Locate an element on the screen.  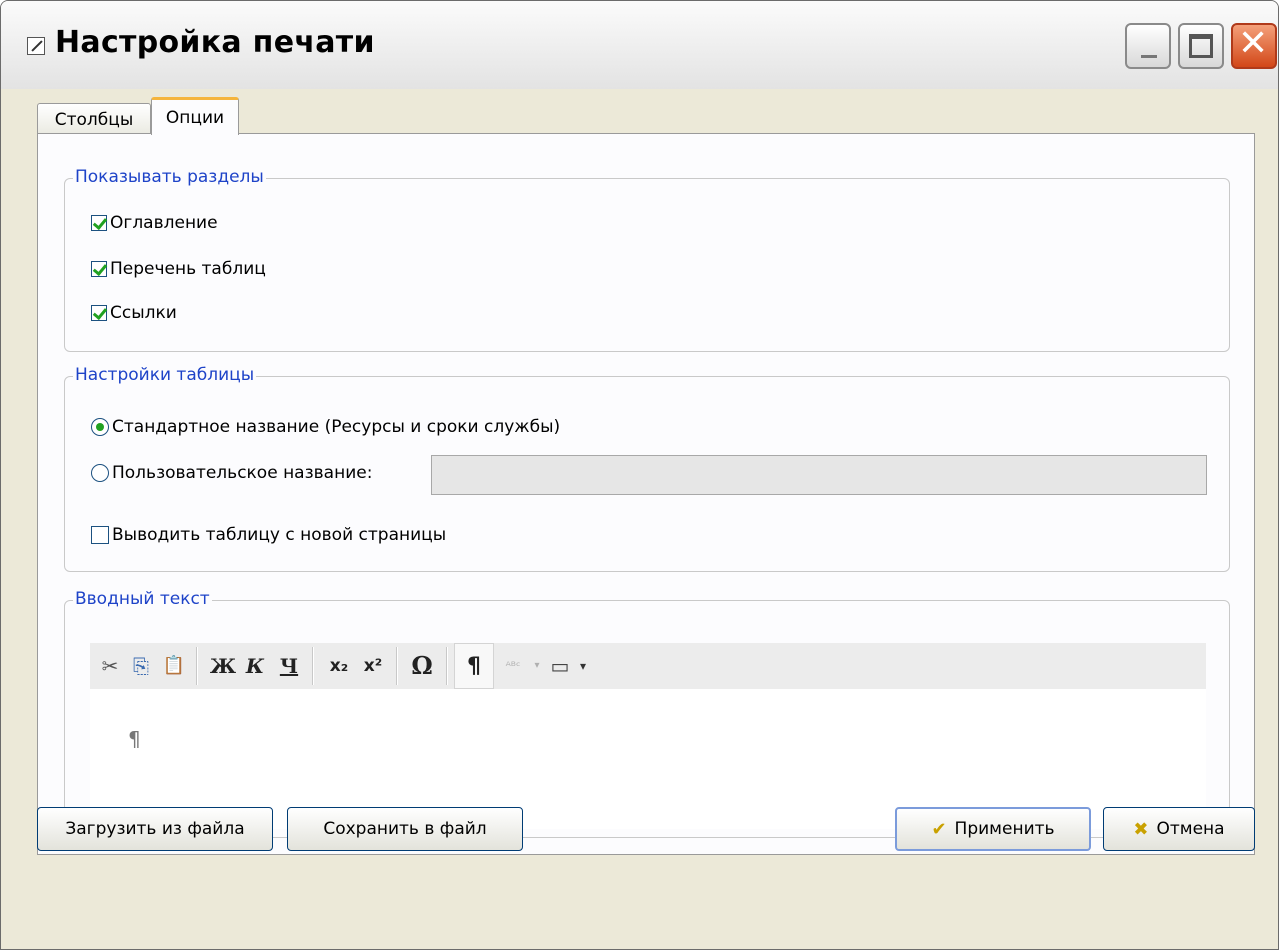
window-title: Настройка печати is located at coordinates (215, 42).